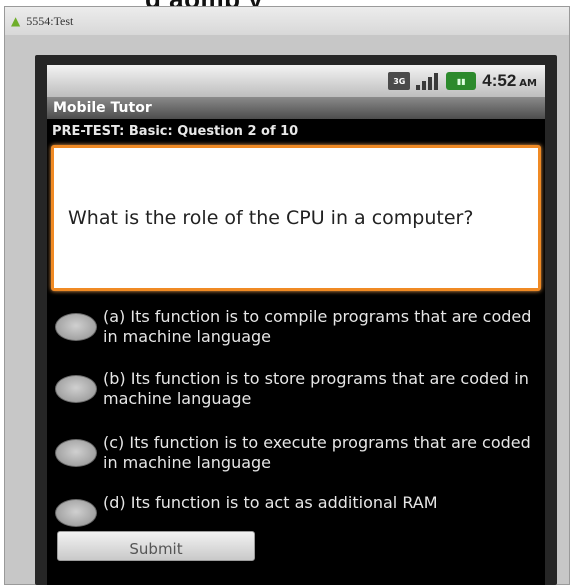 Image resolution: width=570 pixels, height=585 pixels. Describe the element at coordinates (156, 546) in the screenshot. I see `submit-button: Submit` at that location.